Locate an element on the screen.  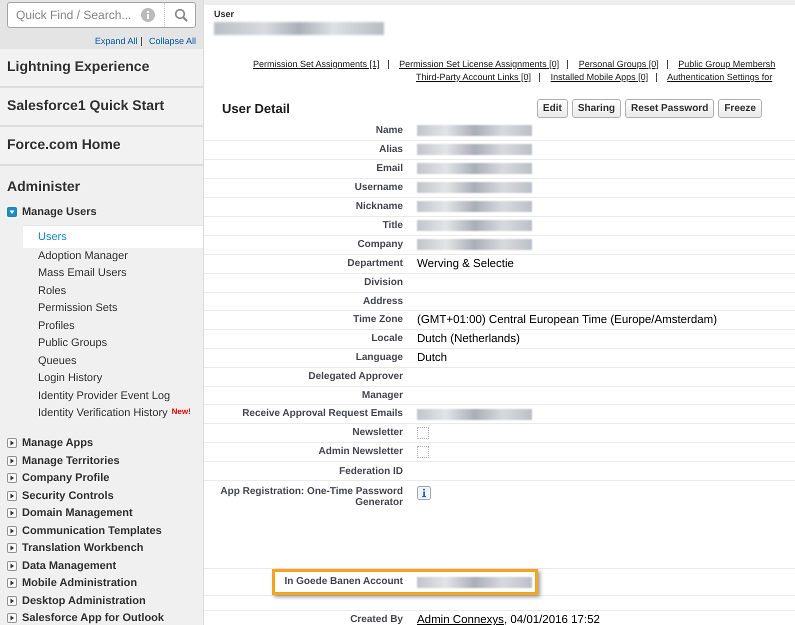
sidebar-item: Identity Provider Event Log is located at coordinates (104, 396).